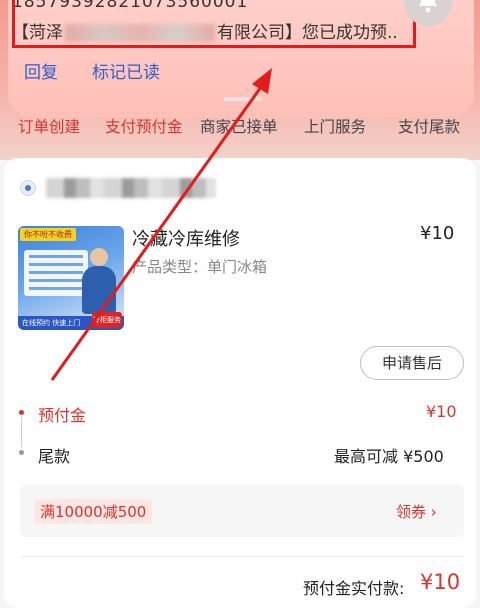 This screenshot has height=608, width=480. Describe the element at coordinates (49, 127) in the screenshot. I see `step-order-created: 订单创建` at that location.